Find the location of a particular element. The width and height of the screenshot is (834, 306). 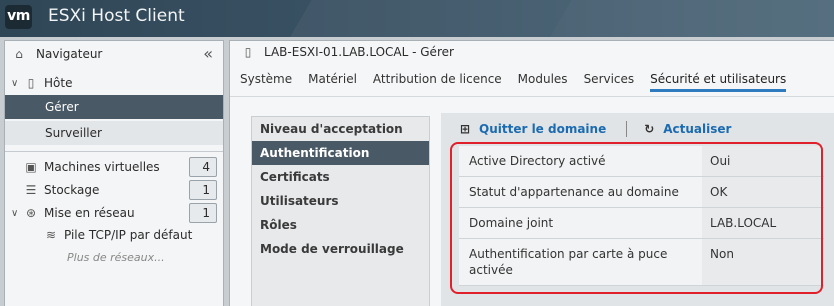

navigator-title: Navigateur is located at coordinates (69, 54).